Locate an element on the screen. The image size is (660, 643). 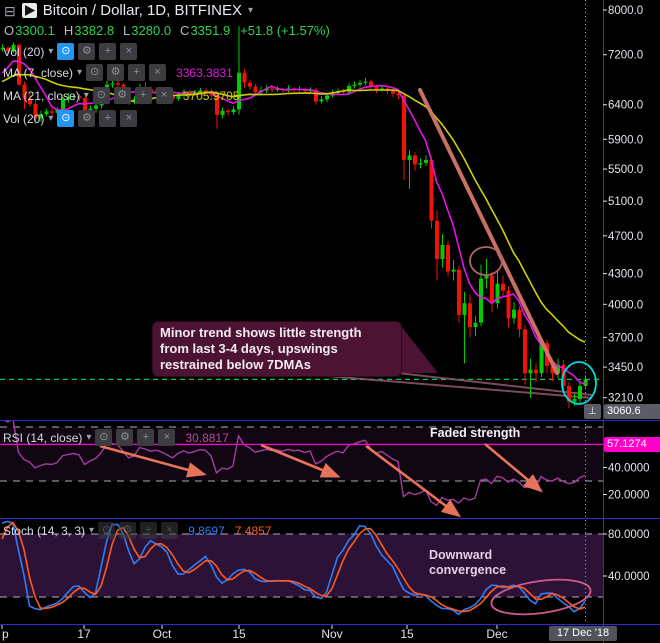
stoch-annotation-label: Downward convergence is located at coordinates (468, 562).